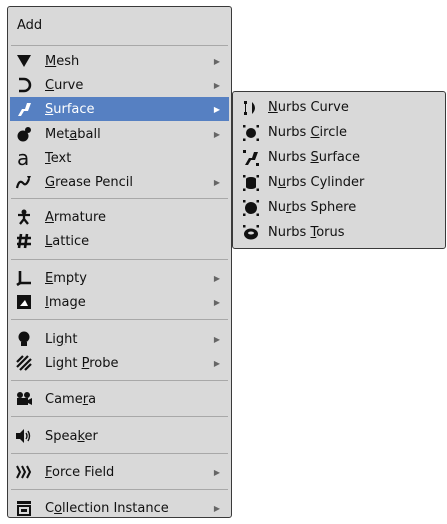  I want to click on label-rest: rease Pencil, so click(94, 182).